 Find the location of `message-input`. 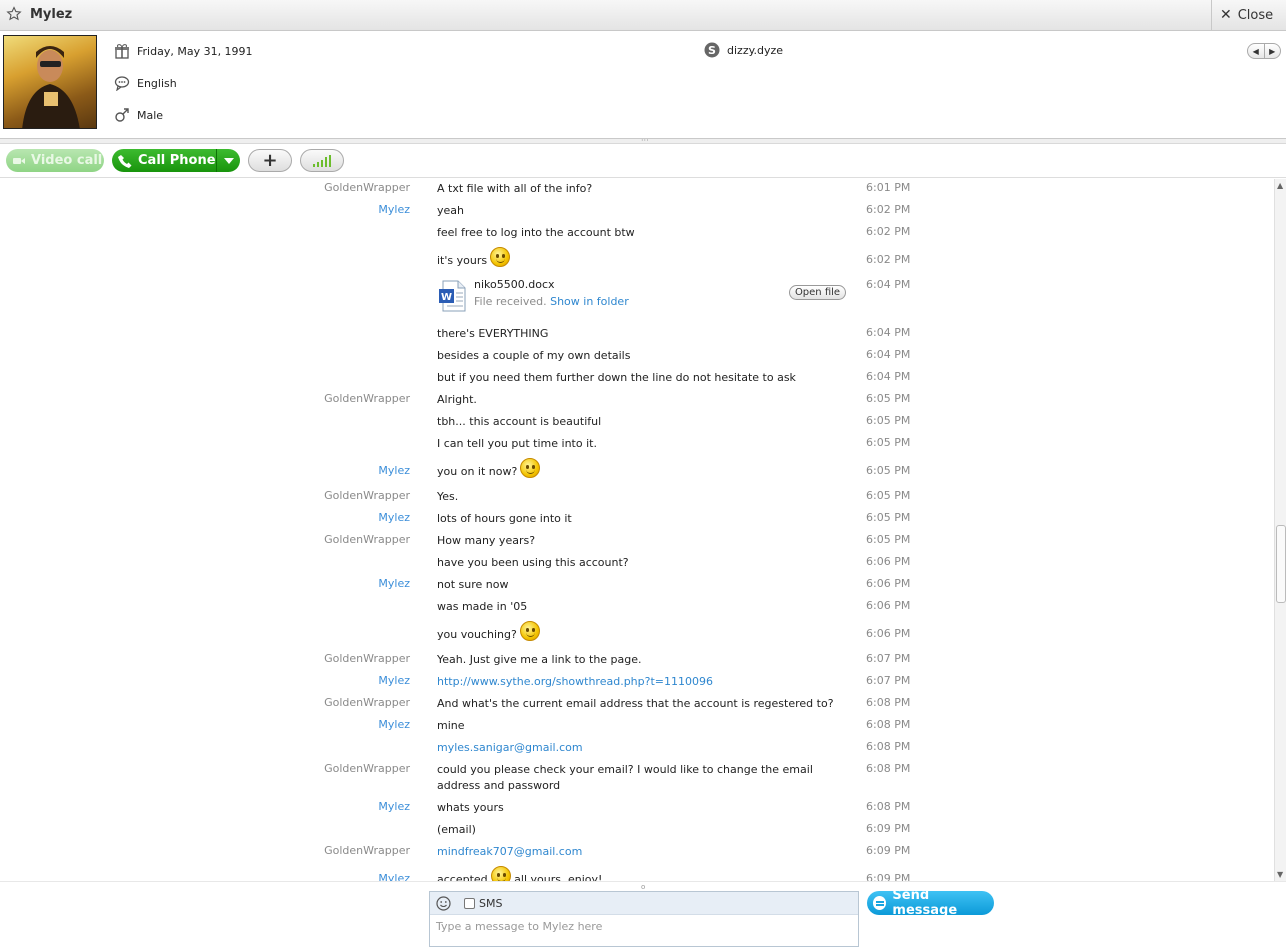

message-input is located at coordinates (644, 930).